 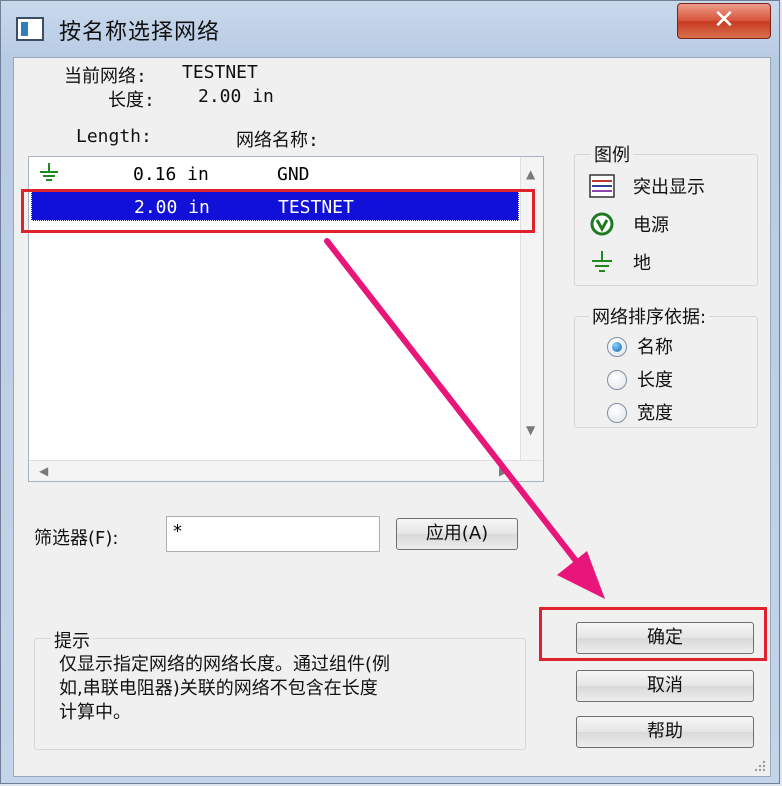 I want to click on sort-group: 网络排序依据: 名称 长度 宽度, so click(x=666, y=365).